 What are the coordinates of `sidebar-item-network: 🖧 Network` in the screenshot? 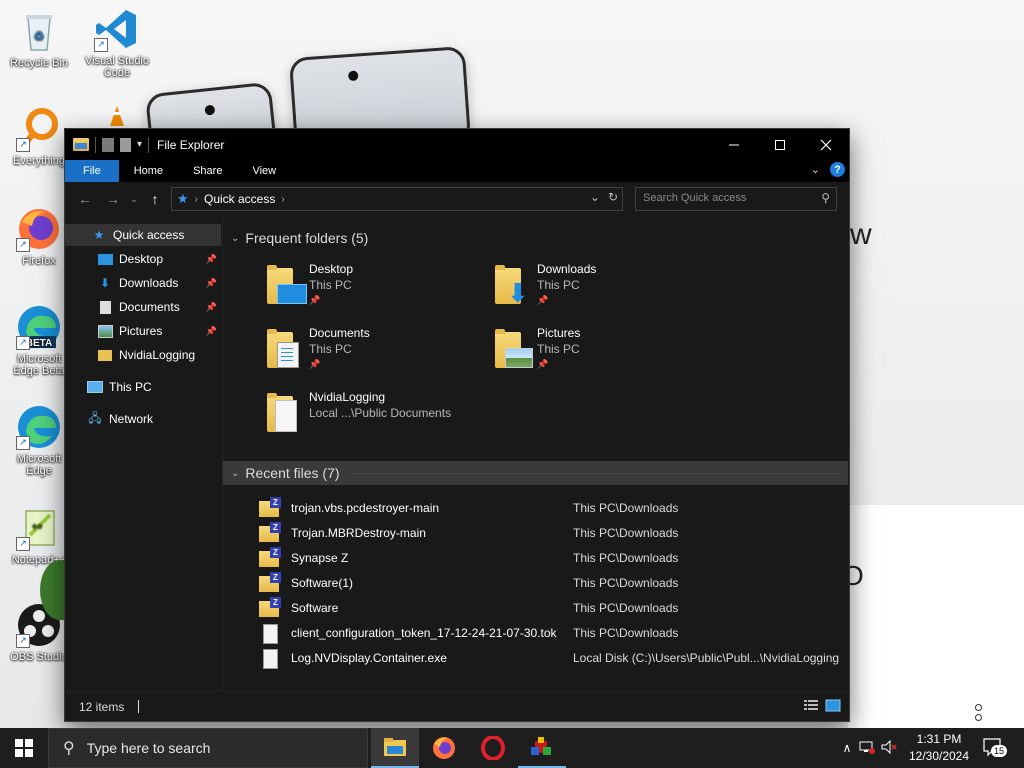 It's located at (143, 419).